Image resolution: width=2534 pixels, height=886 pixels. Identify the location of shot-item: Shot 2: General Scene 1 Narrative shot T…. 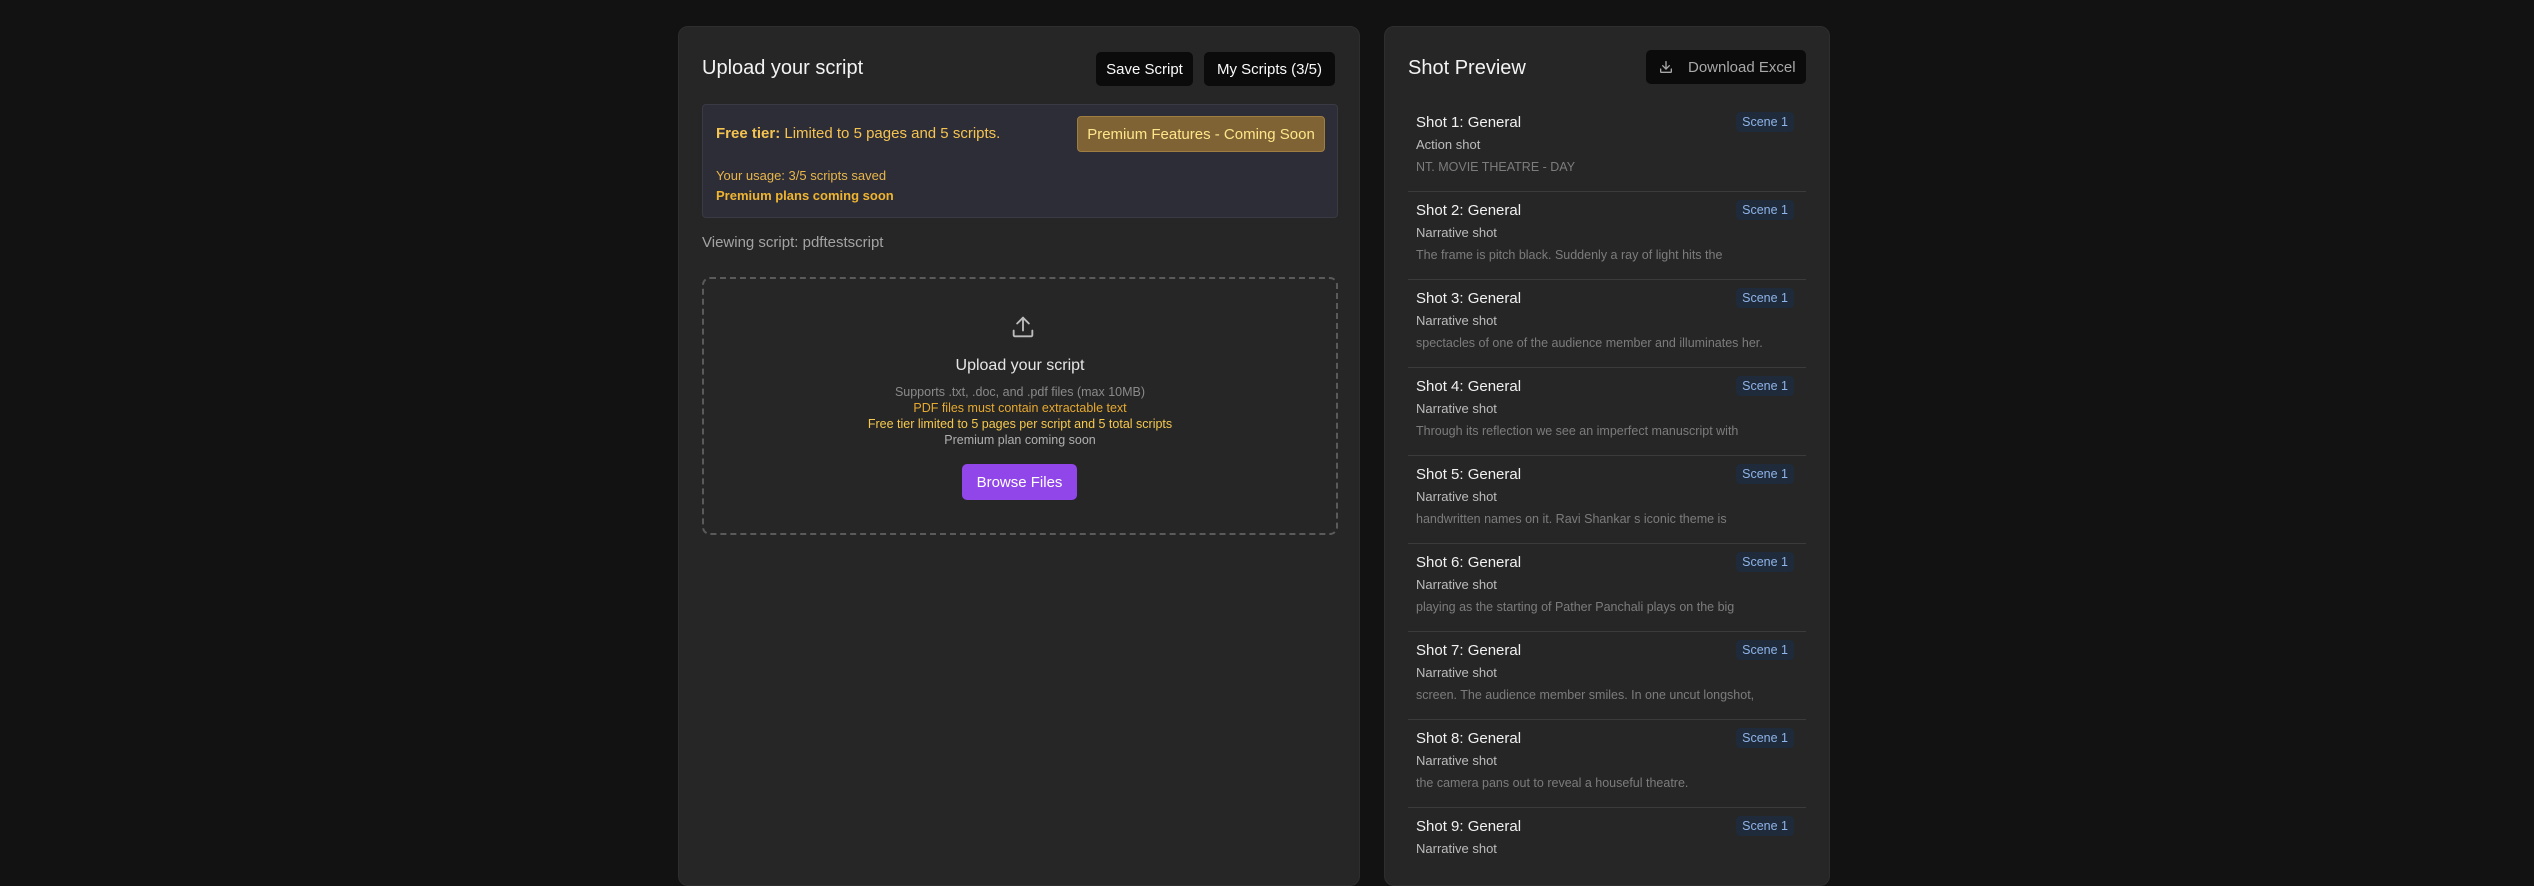
(1607, 236).